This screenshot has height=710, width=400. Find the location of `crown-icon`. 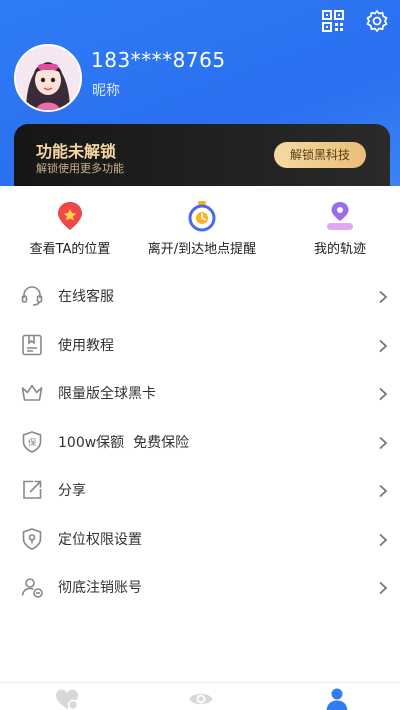

crown-icon is located at coordinates (32, 393).